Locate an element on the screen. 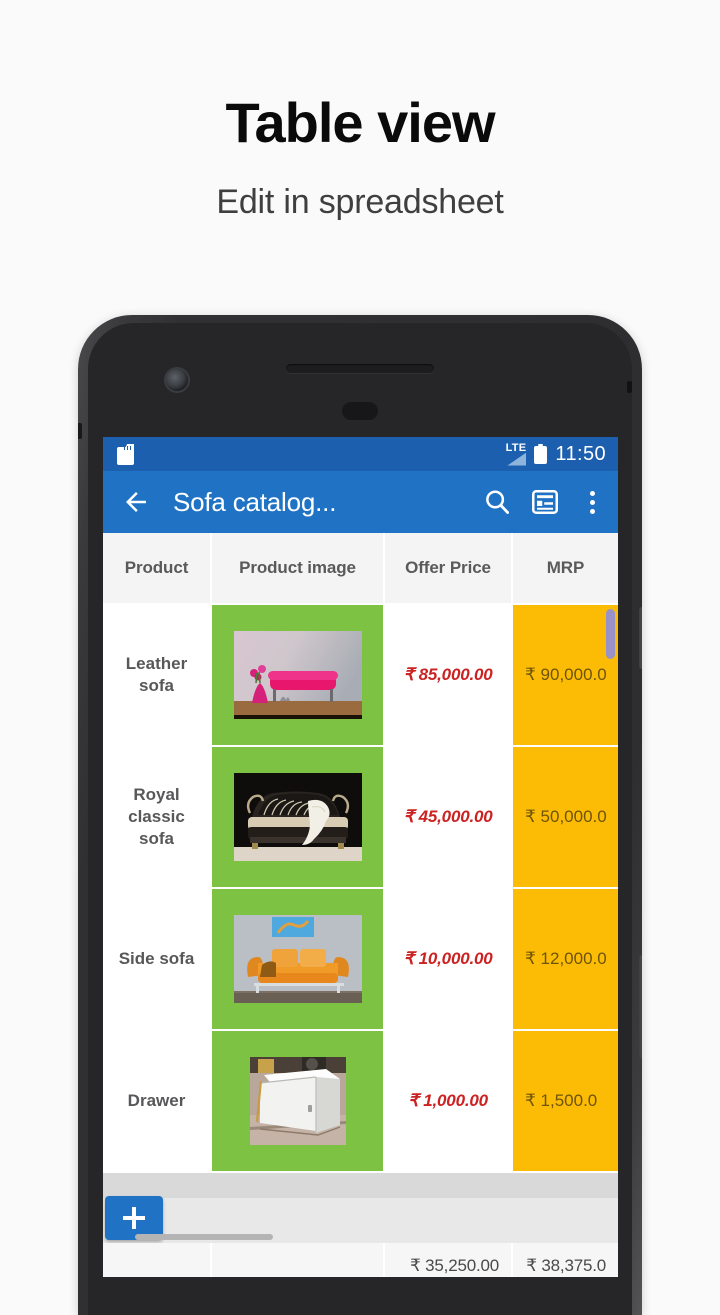 This screenshot has height=1315, width=720. earpiece-speaker-icon is located at coordinates (360, 368).